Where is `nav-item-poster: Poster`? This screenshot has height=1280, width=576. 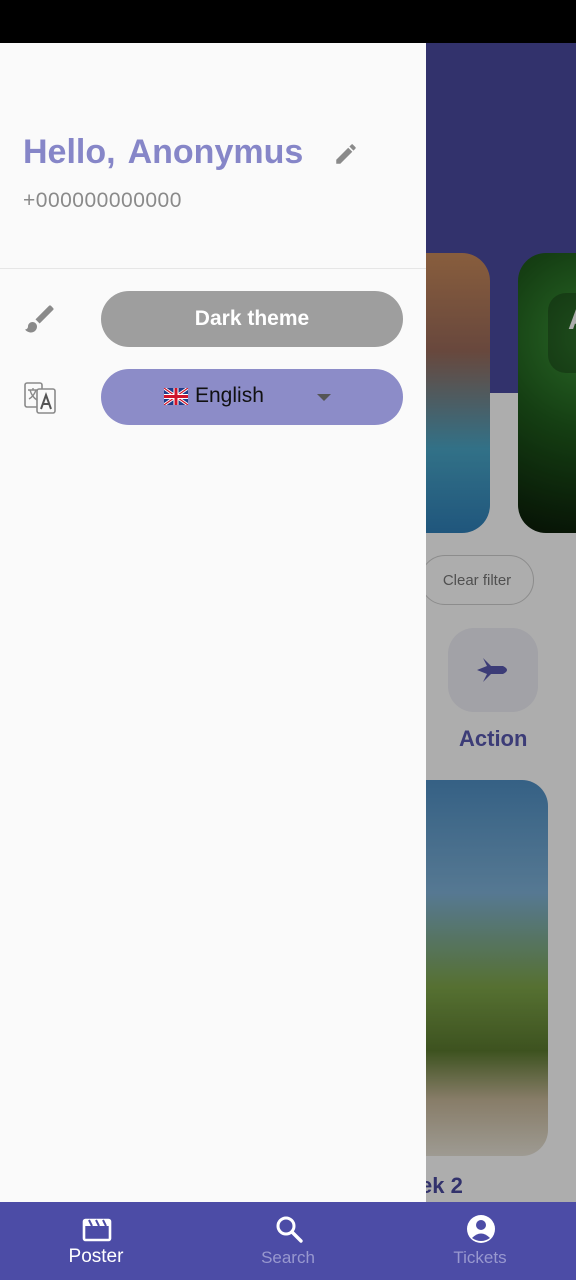
nav-item-poster: Poster is located at coordinates (96, 1241).